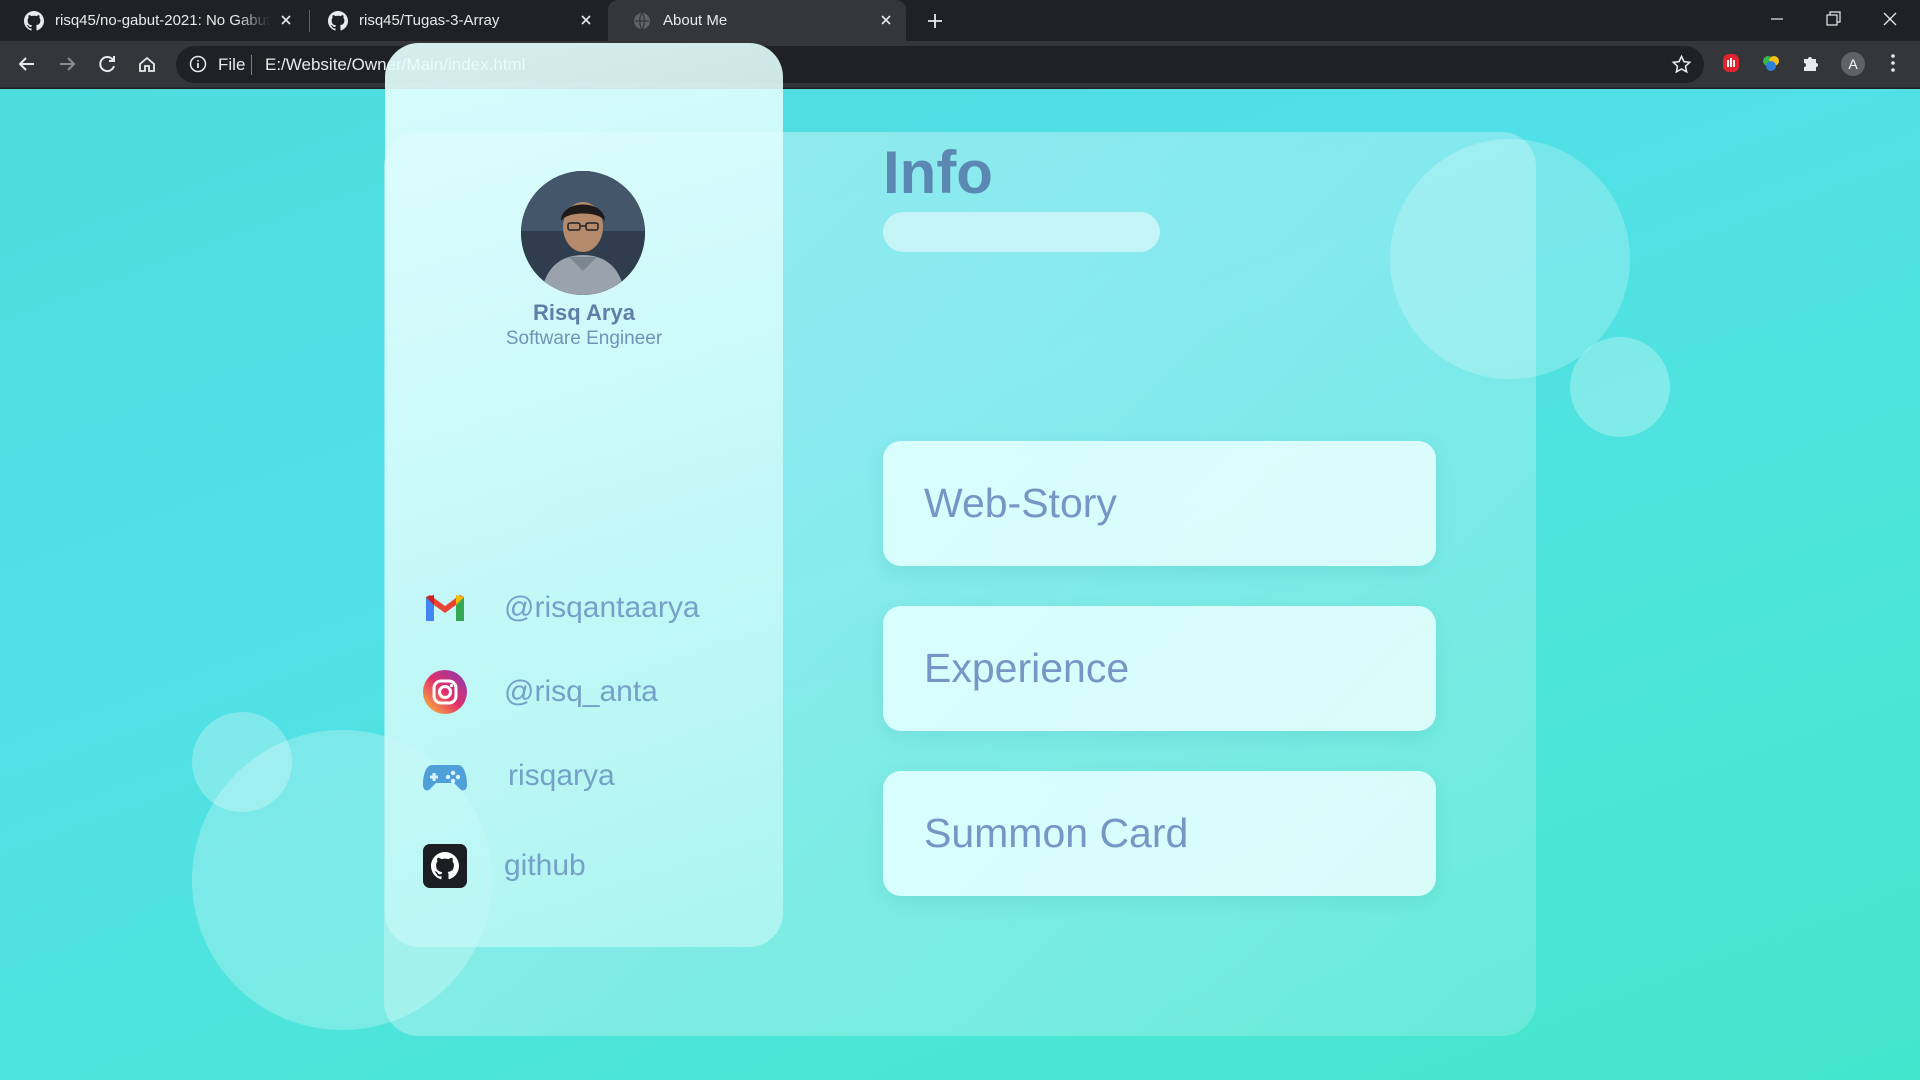 The image size is (1920, 1080). I want to click on close-window-icon, so click(1890, 19).